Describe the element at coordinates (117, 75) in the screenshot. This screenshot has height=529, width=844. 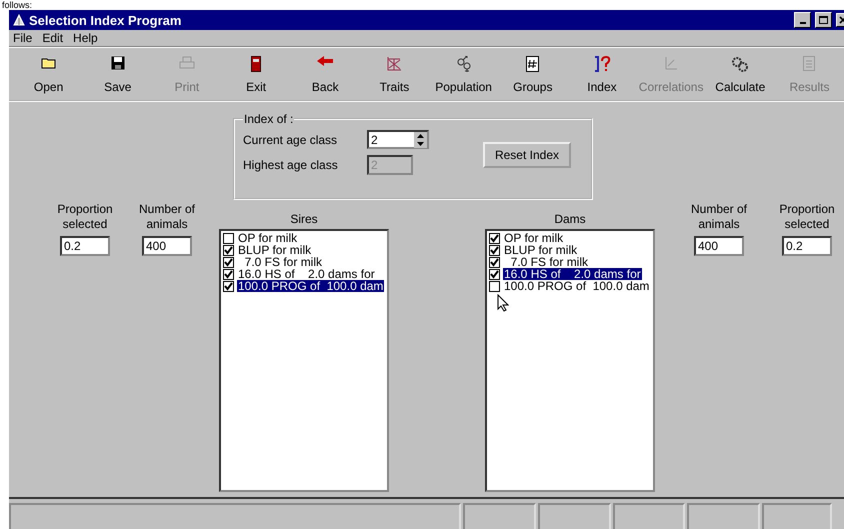
I see `toolbar-button: Save` at that location.